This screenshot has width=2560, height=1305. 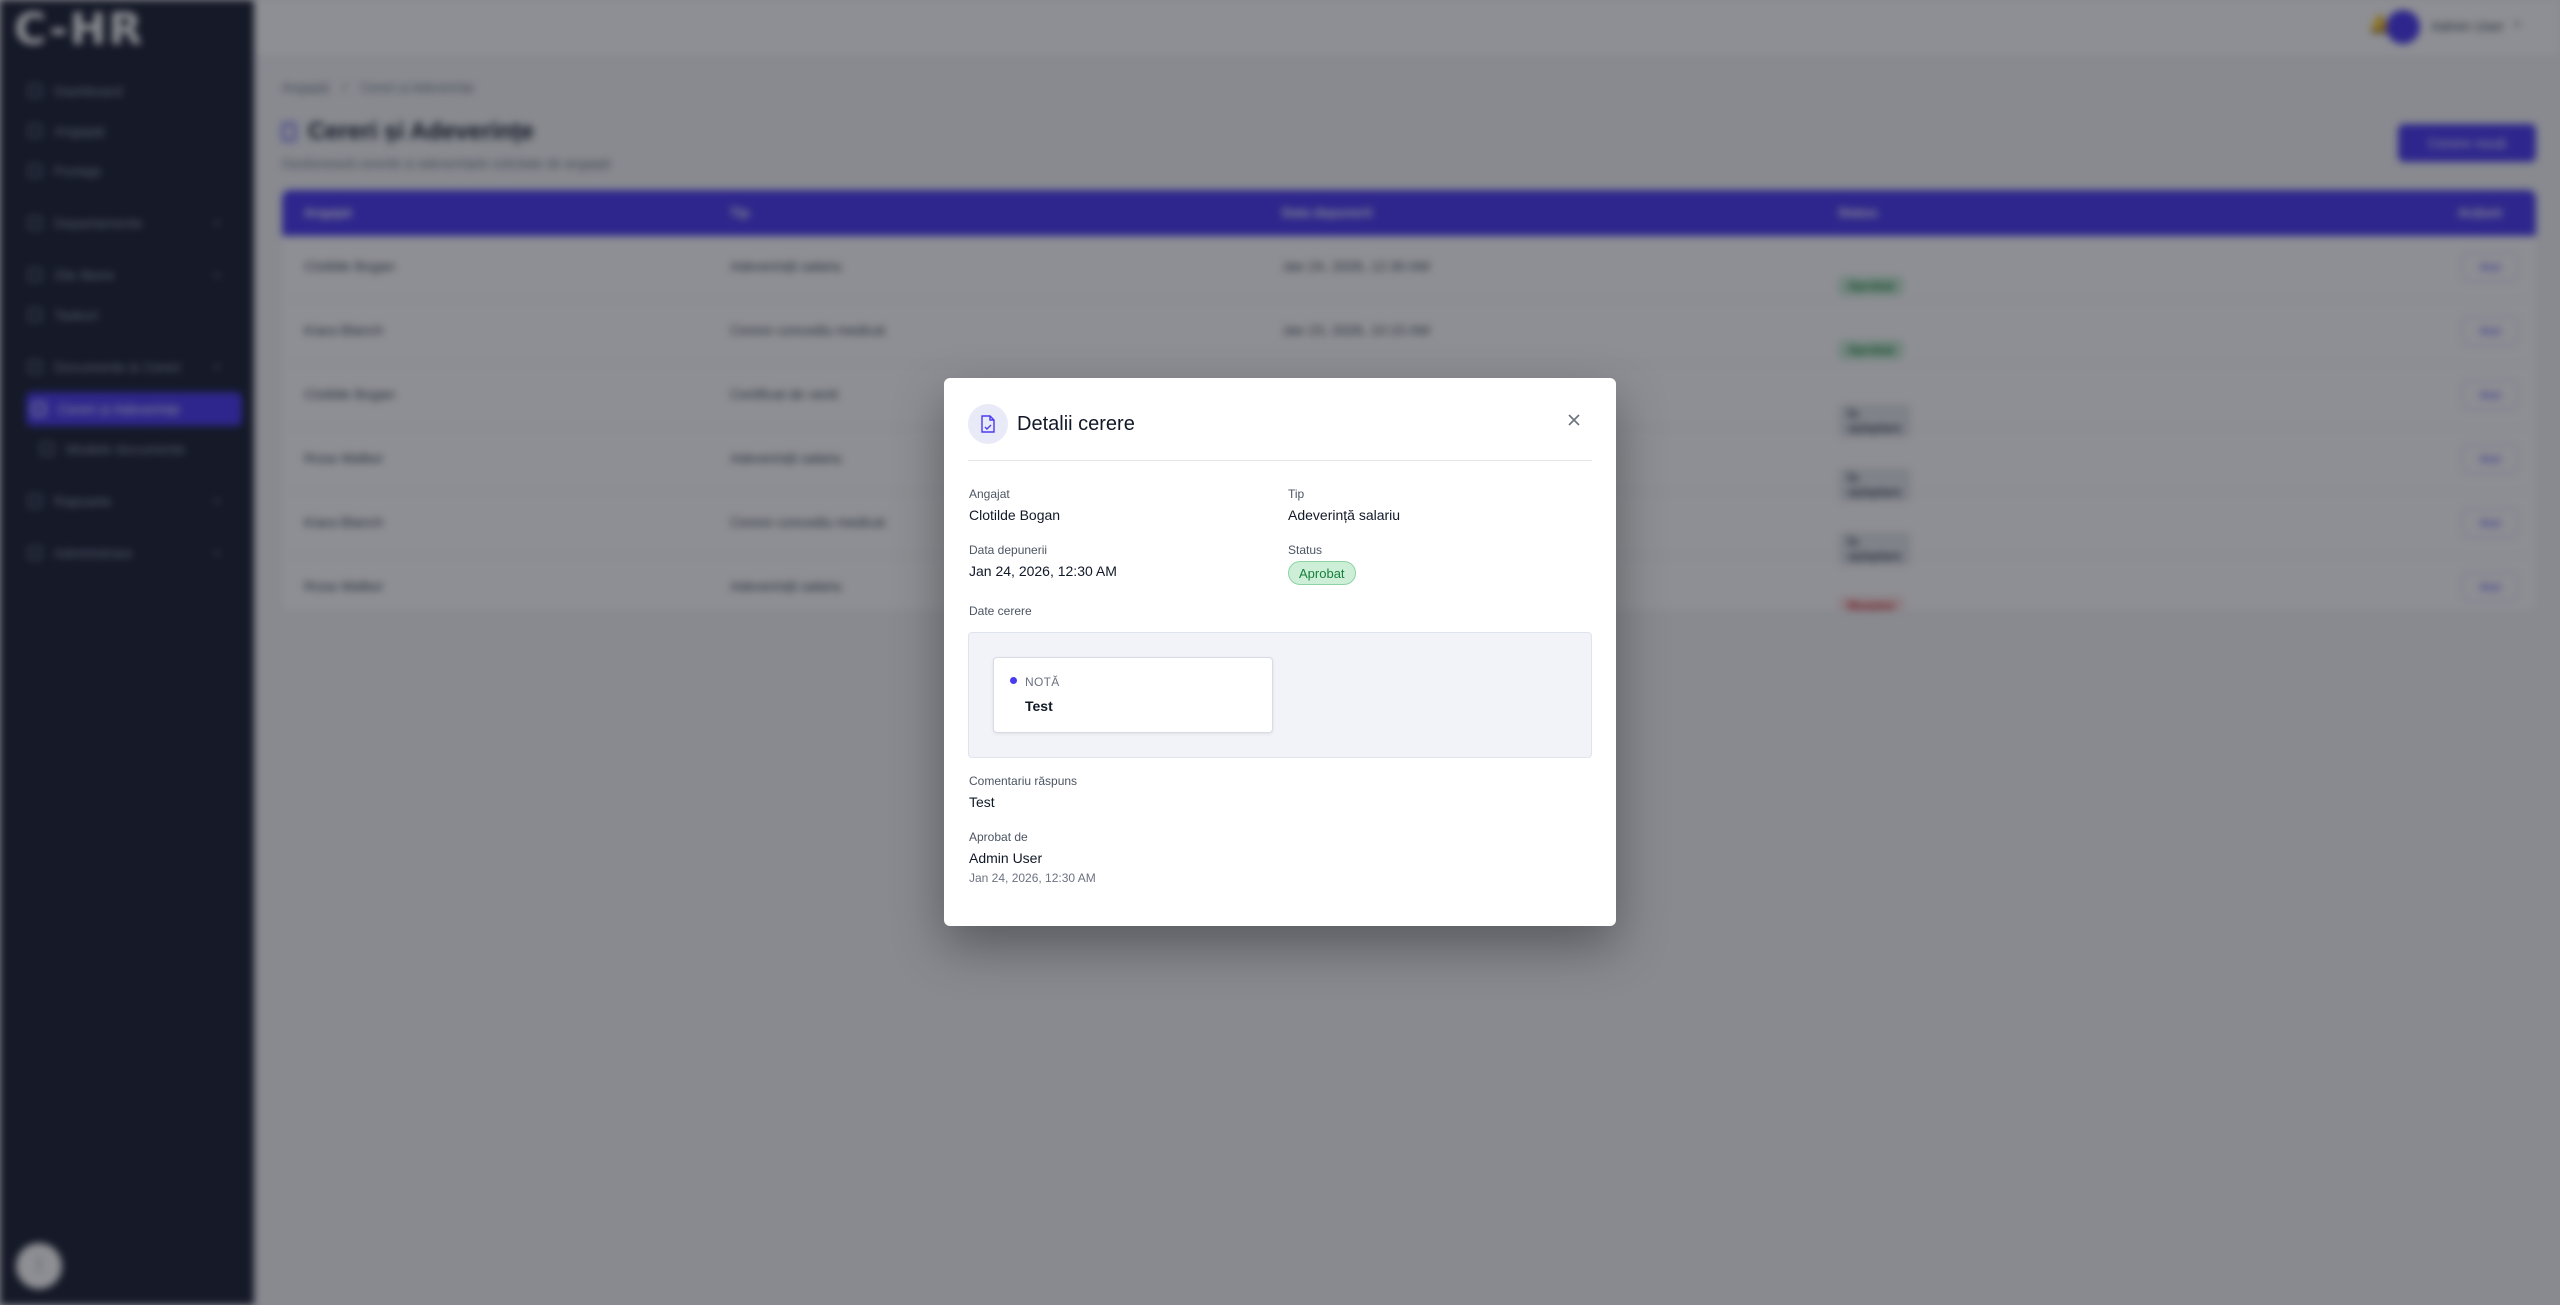 What do you see at coordinates (1008, 550) in the screenshot?
I see `date-label: Data depunerii` at bounding box center [1008, 550].